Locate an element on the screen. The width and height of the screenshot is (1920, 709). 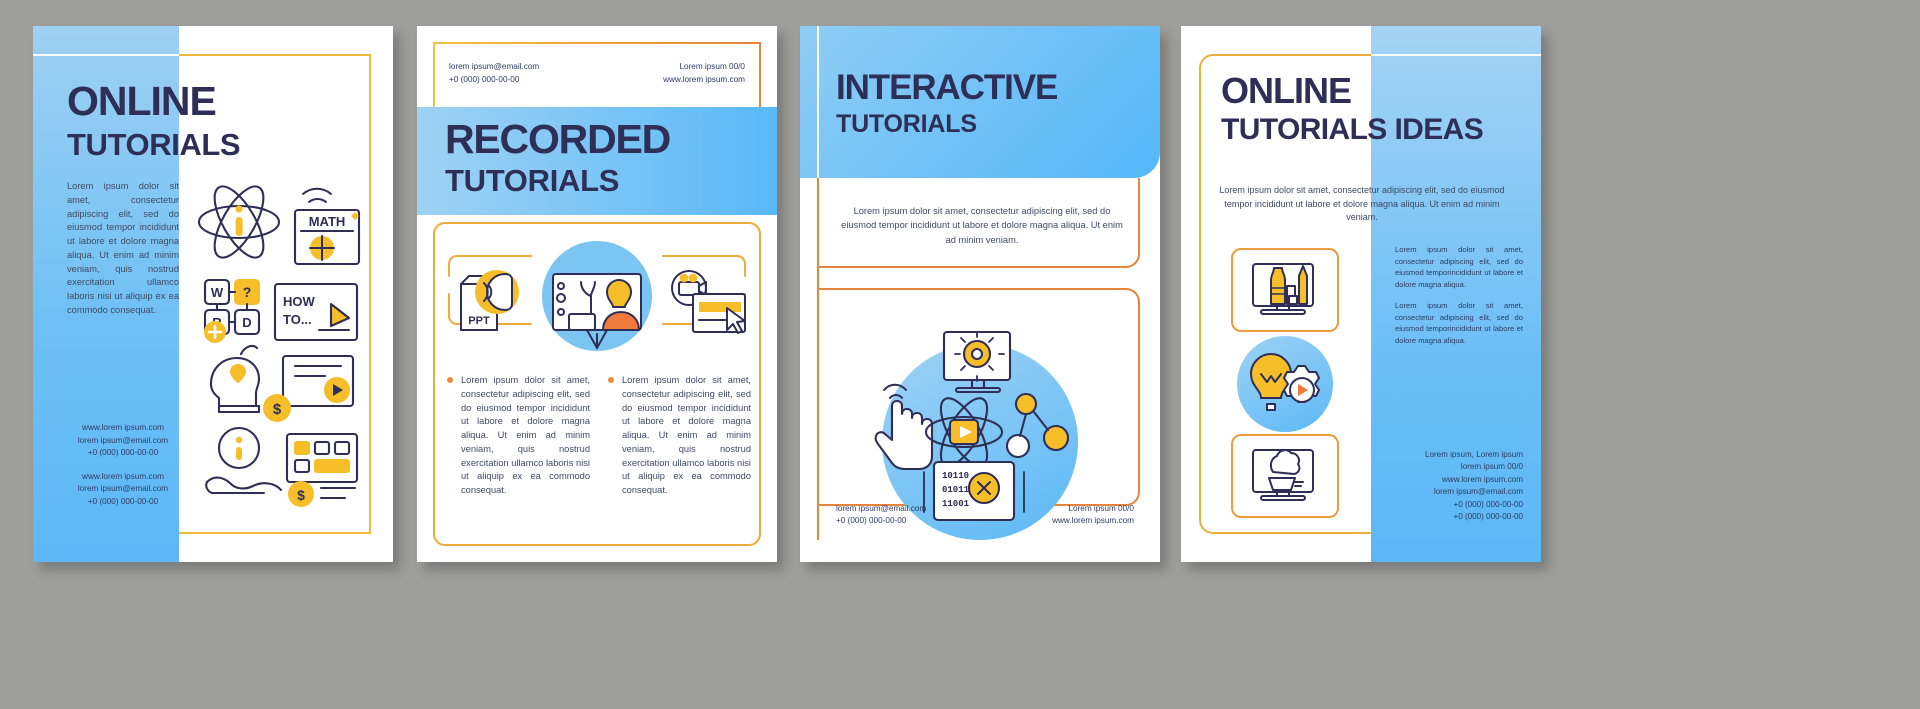
panel4-footer-line2: lorem ipsum 00/0 is located at coordinates (1491, 467).